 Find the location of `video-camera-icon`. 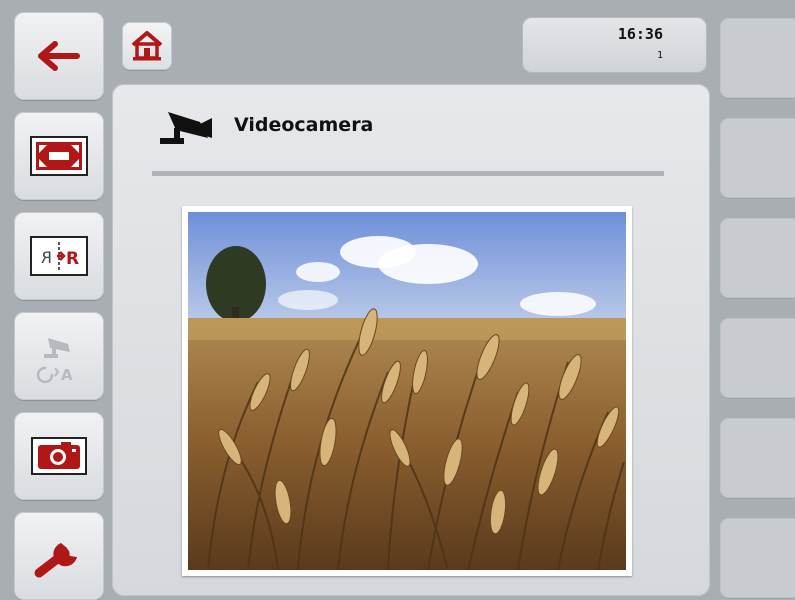

video-camera-icon is located at coordinates (186, 128).